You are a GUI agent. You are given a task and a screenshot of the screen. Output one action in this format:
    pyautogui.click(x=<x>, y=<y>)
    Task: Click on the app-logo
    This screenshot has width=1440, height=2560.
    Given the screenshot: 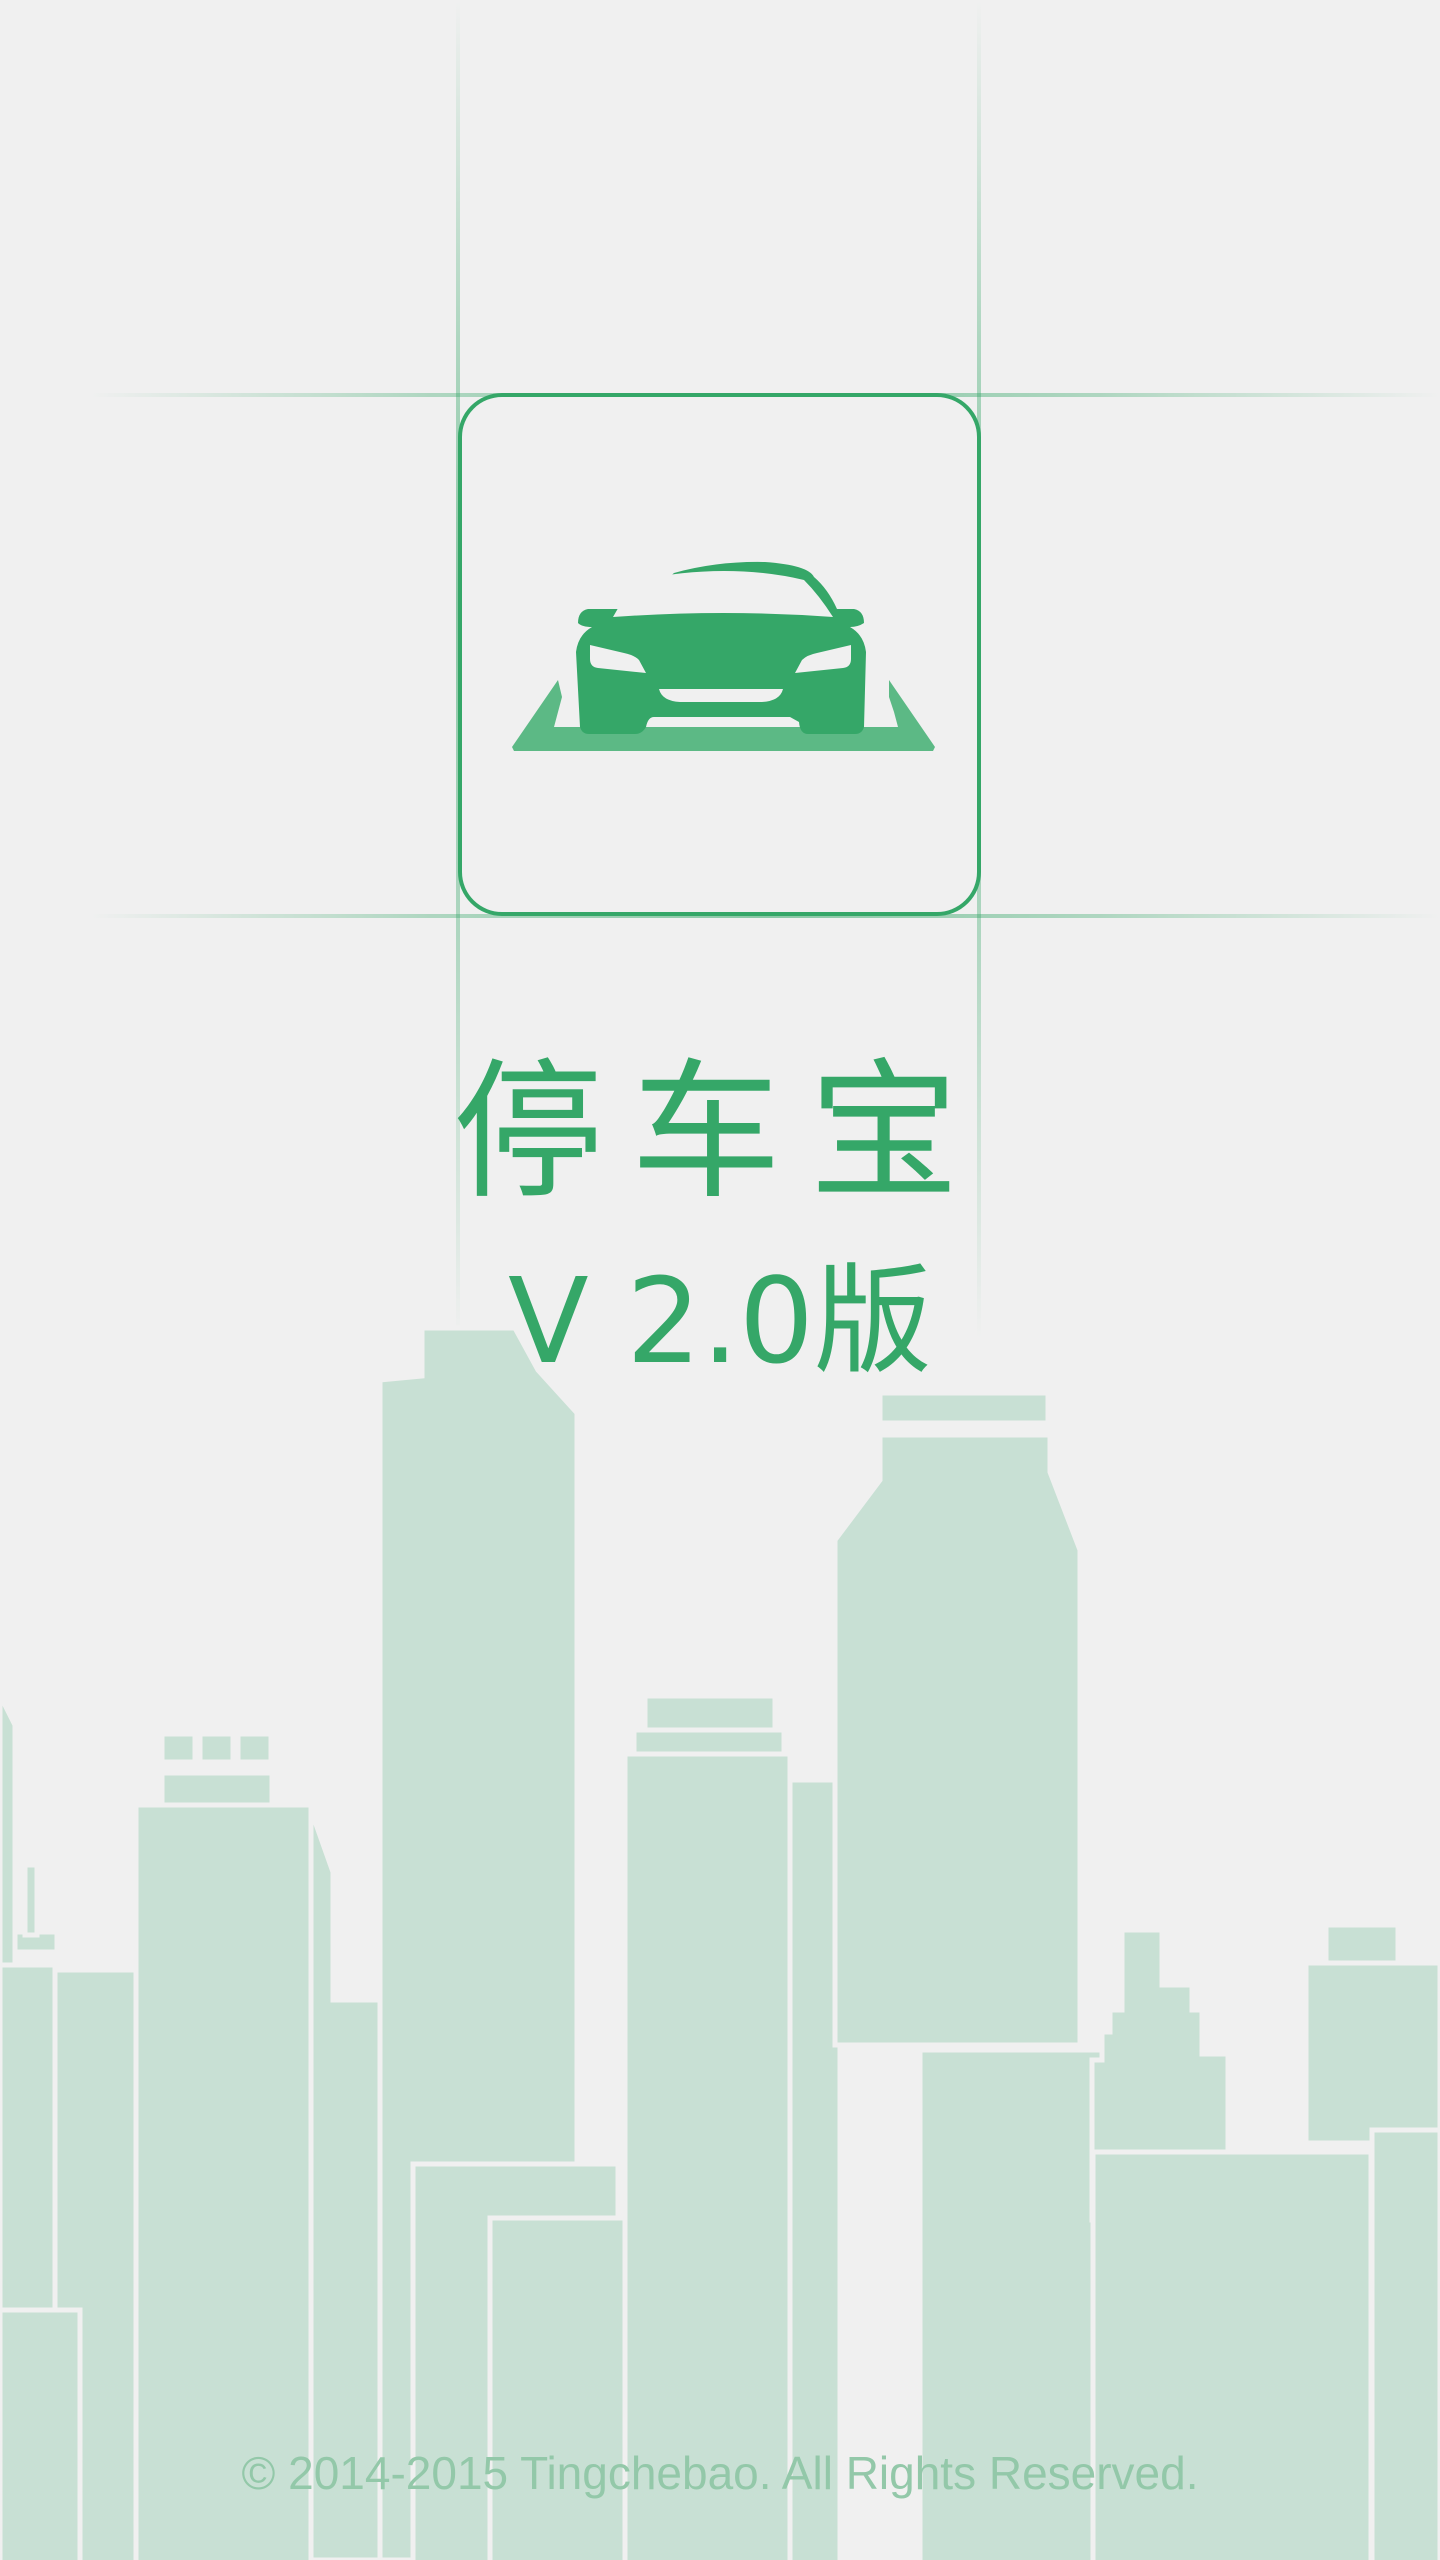 What is the action you would take?
    pyautogui.click(x=719, y=654)
    